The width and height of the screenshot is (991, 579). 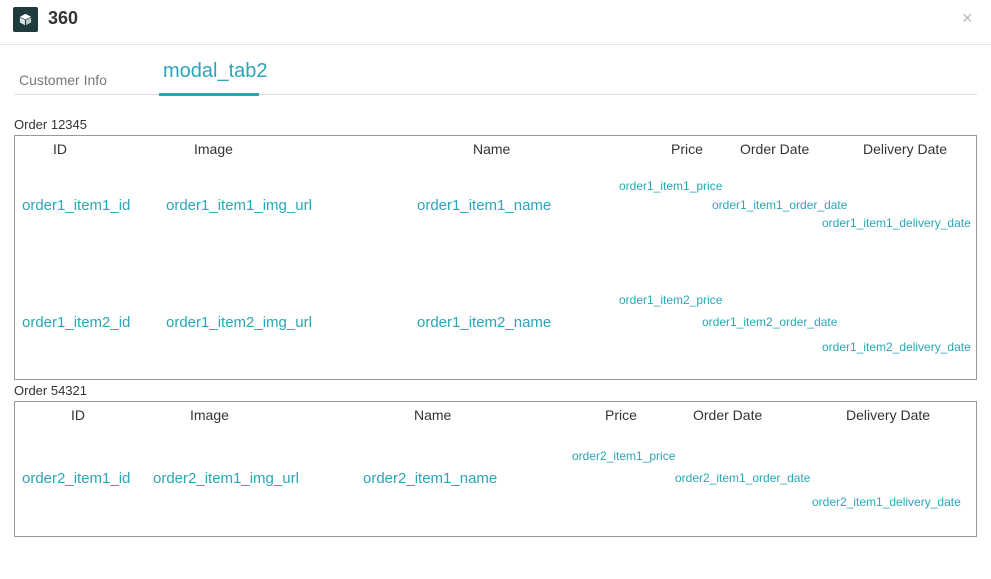 I want to click on item-image-url: order1_item2_img_url, so click(x=239, y=322).